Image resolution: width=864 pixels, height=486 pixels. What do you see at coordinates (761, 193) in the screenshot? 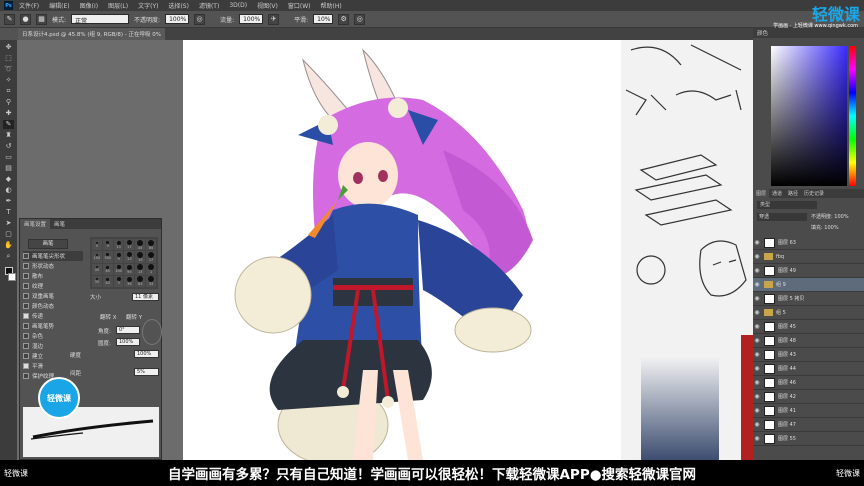
I see `tab-layers: 图层` at bounding box center [761, 193].